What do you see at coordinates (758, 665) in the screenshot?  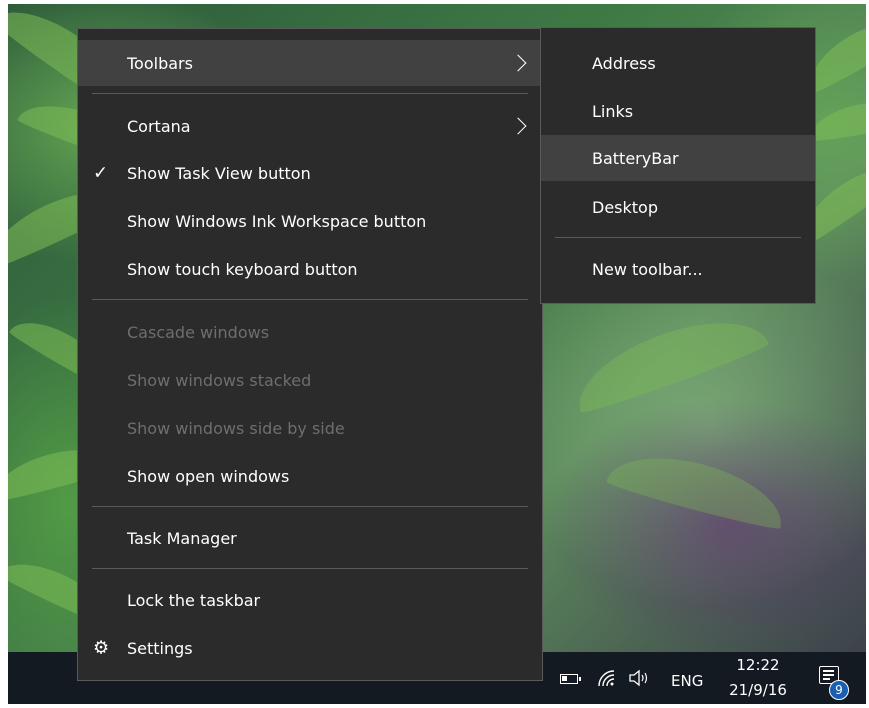 I see `clock-time: 12:22` at bounding box center [758, 665].